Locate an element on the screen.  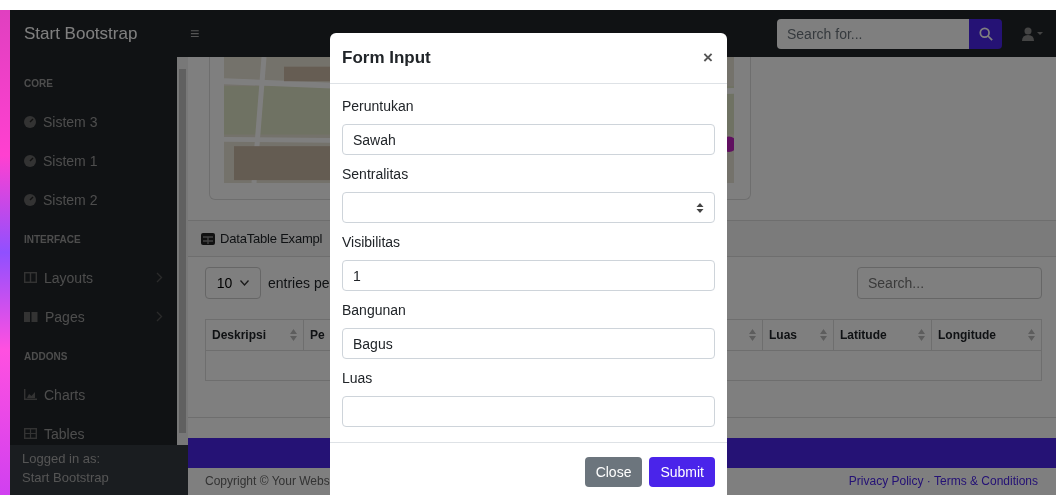
input-field: Sawah is located at coordinates (528, 139).